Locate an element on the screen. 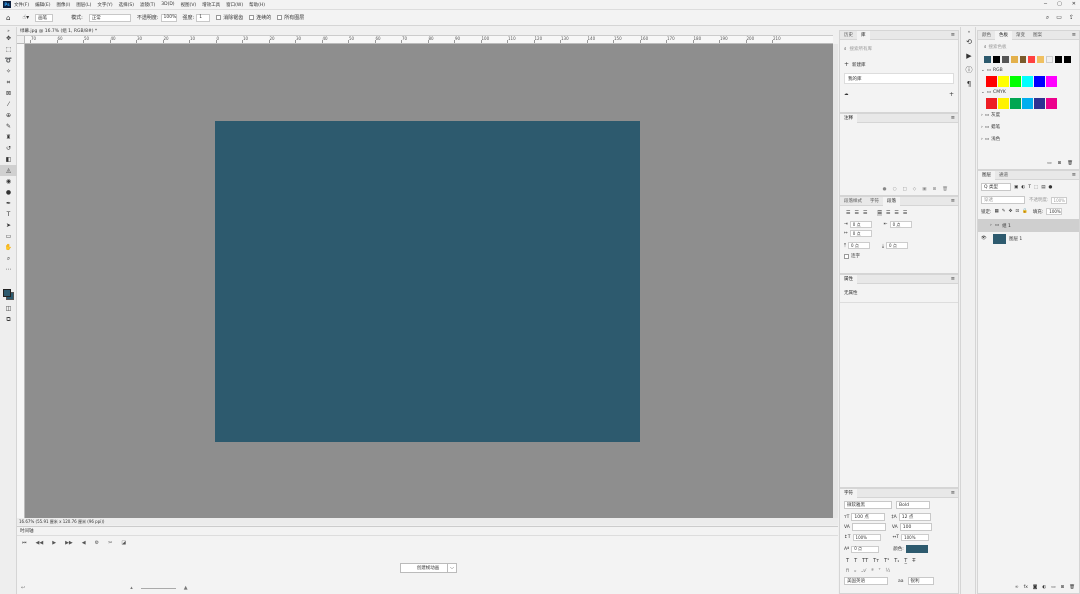  close-button: ✕ is located at coordinates (1074, 4).